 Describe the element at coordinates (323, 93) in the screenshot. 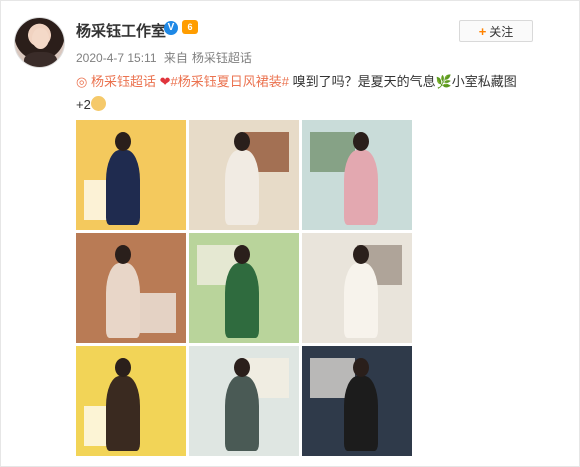

I see `post-text: ◎ 杨采钰超话 ❤#杨采钰夏日风裙装# 嗅到了吗？是夏天的气息🌿小室私藏图 +2` at that location.